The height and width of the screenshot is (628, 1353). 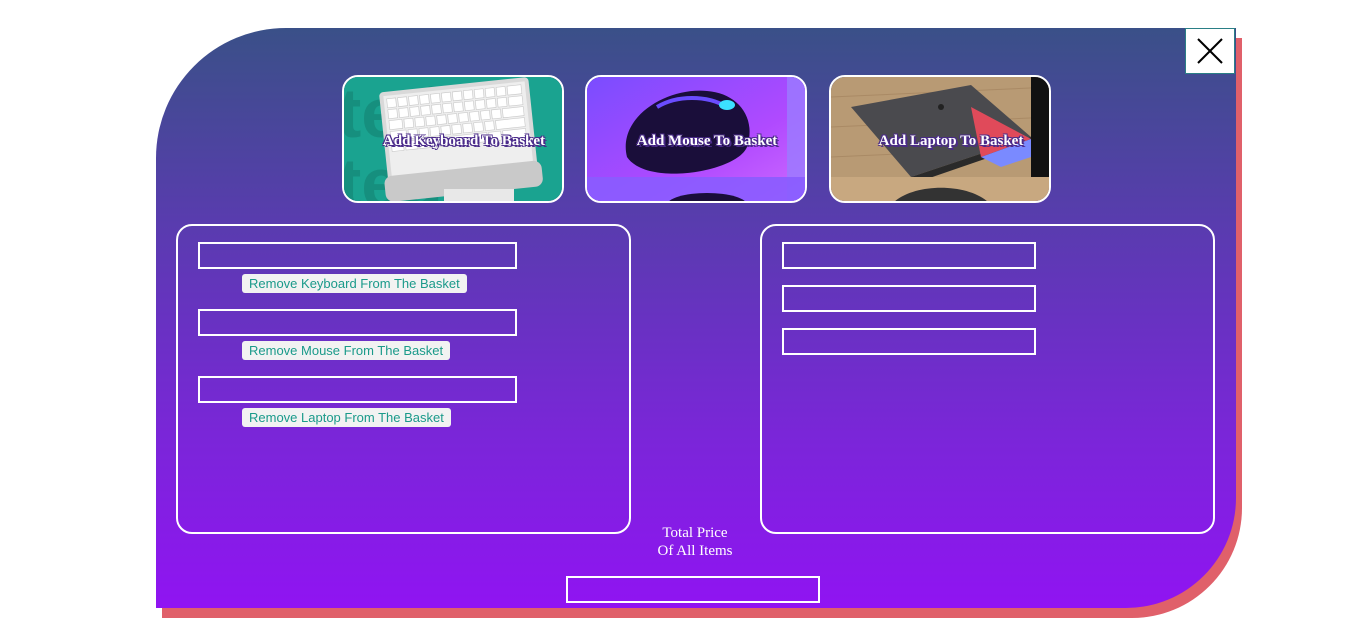 What do you see at coordinates (695, 533) in the screenshot?
I see `total-label-line1: Total Price` at bounding box center [695, 533].